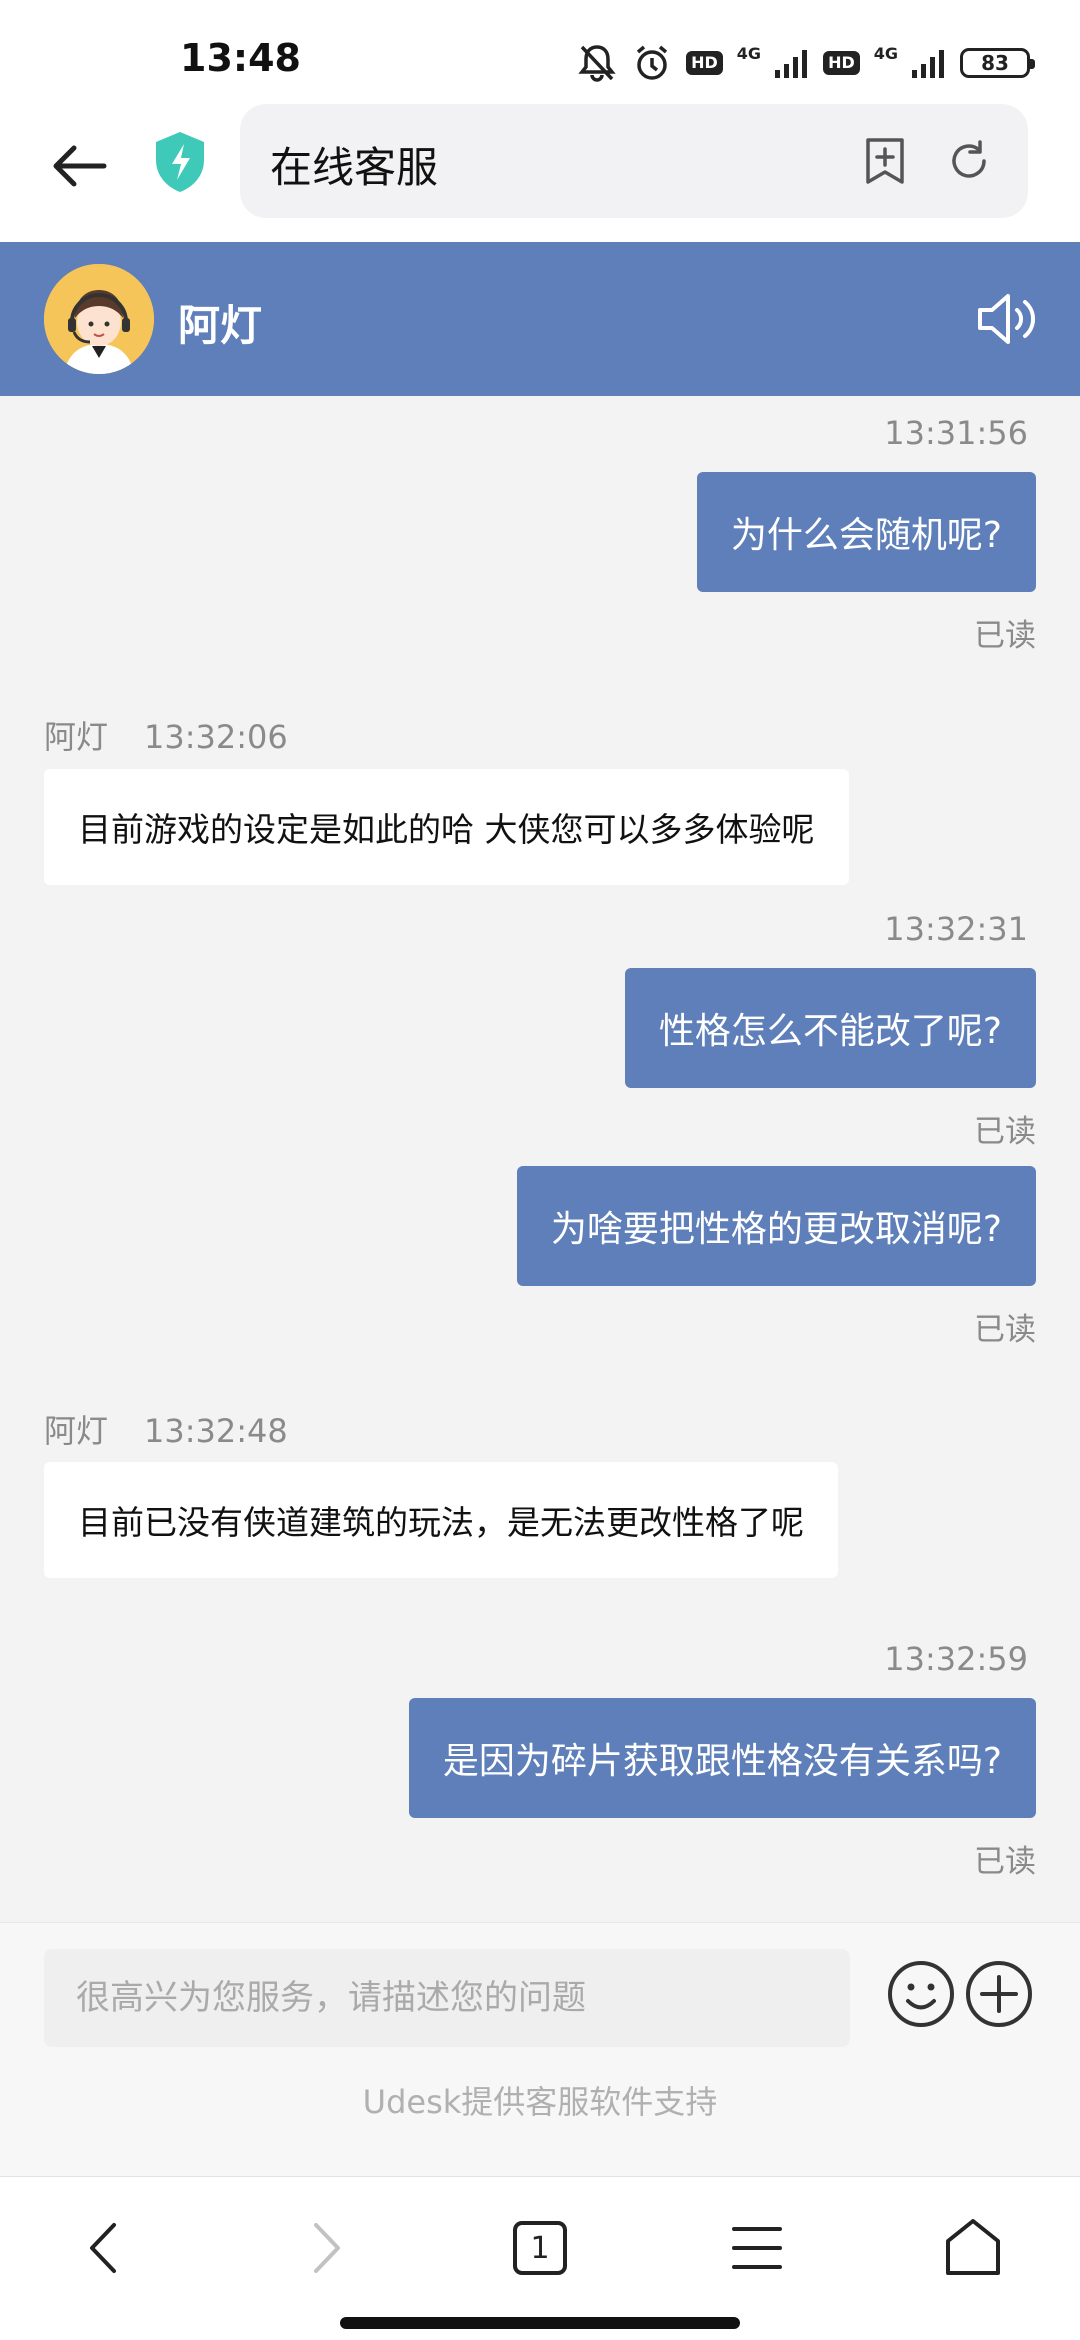 The height and width of the screenshot is (2340, 1080). What do you see at coordinates (999, 1994) in the screenshot?
I see `plus-icon` at bounding box center [999, 1994].